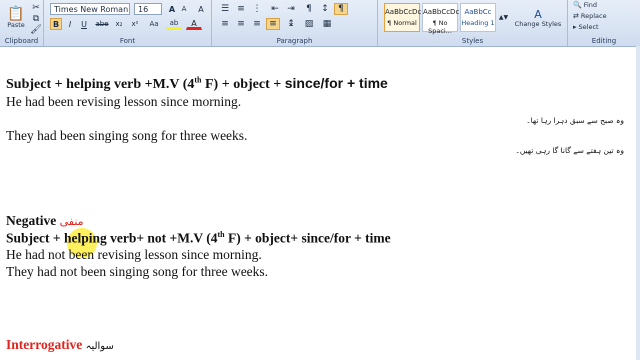  I want to click on superscript-label: x², so click(135, 24).